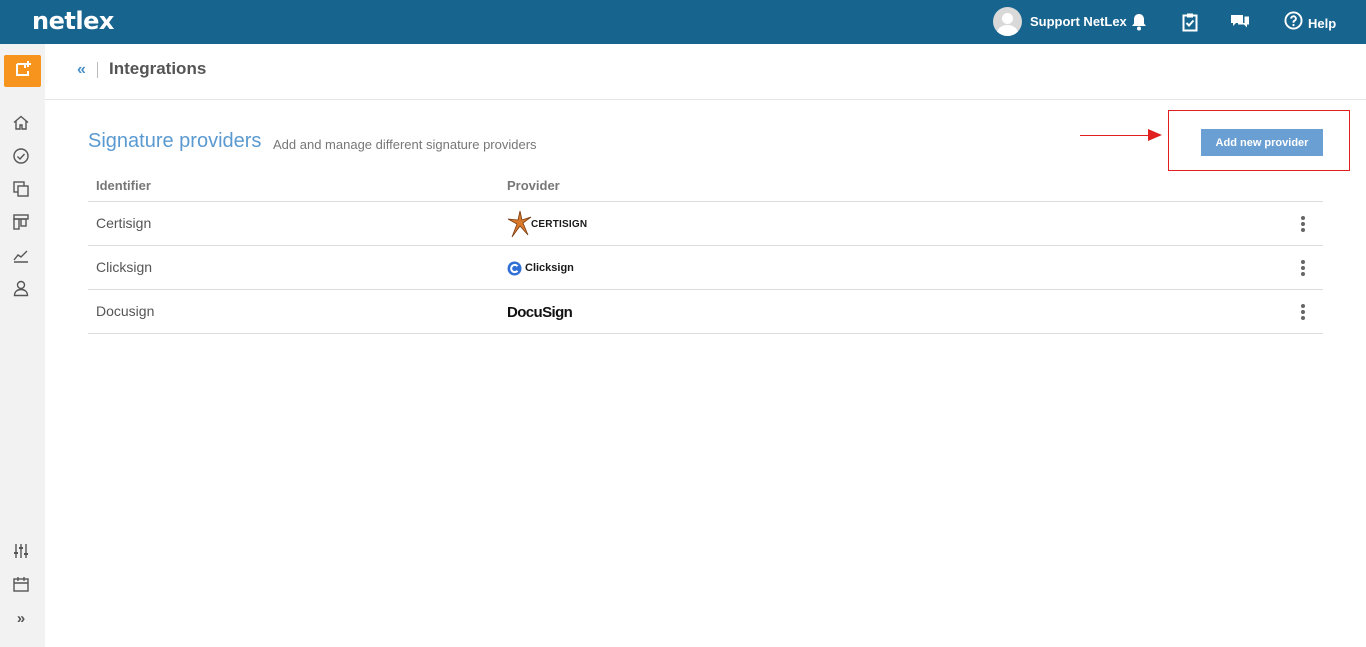 The image size is (1366, 647). What do you see at coordinates (1139, 22) in the screenshot?
I see `bell-icon` at bounding box center [1139, 22].